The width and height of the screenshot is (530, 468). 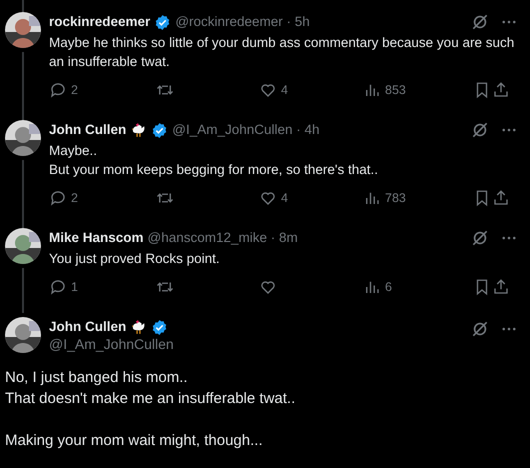 What do you see at coordinates (242, 22) in the screenshot?
I see `handle-and-time: @rockinredeemer · 5h` at bounding box center [242, 22].